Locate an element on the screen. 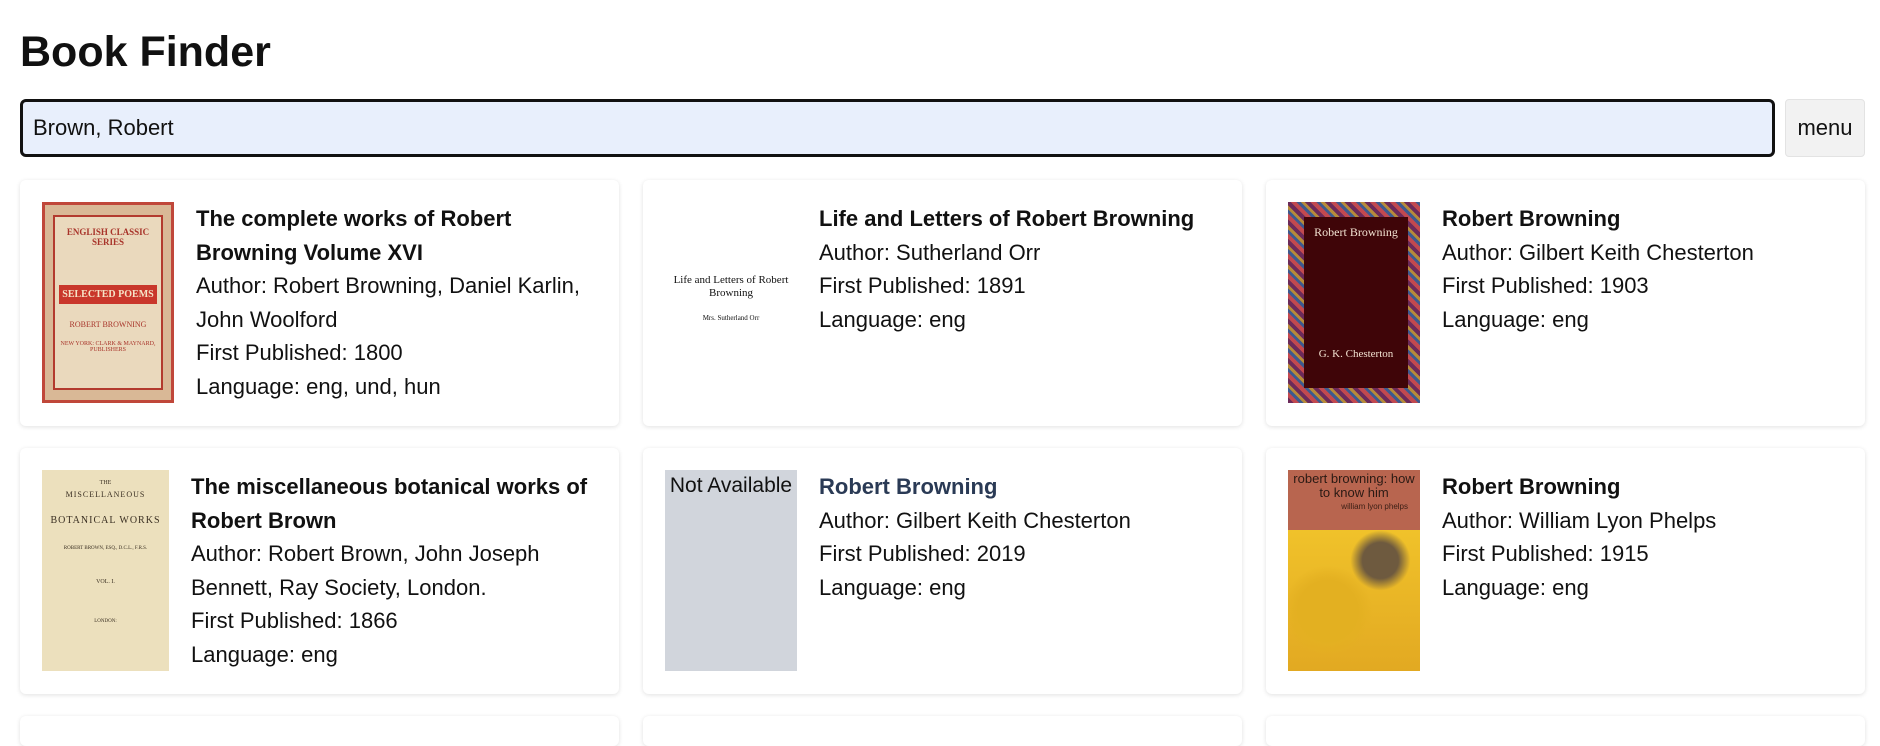 The image size is (1880, 746). cover-text: william lyon phelps is located at coordinates (1374, 506).